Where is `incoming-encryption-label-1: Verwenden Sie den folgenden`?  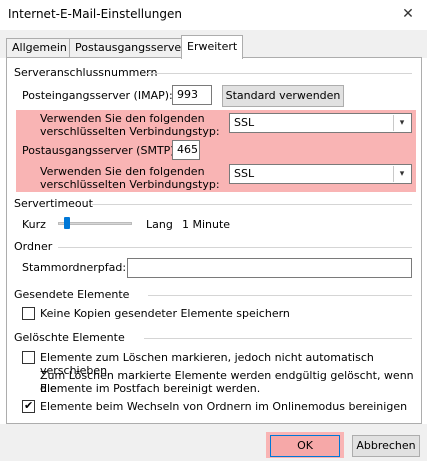 incoming-encryption-label-1: Verwenden Sie den folgenden is located at coordinates (122, 118).